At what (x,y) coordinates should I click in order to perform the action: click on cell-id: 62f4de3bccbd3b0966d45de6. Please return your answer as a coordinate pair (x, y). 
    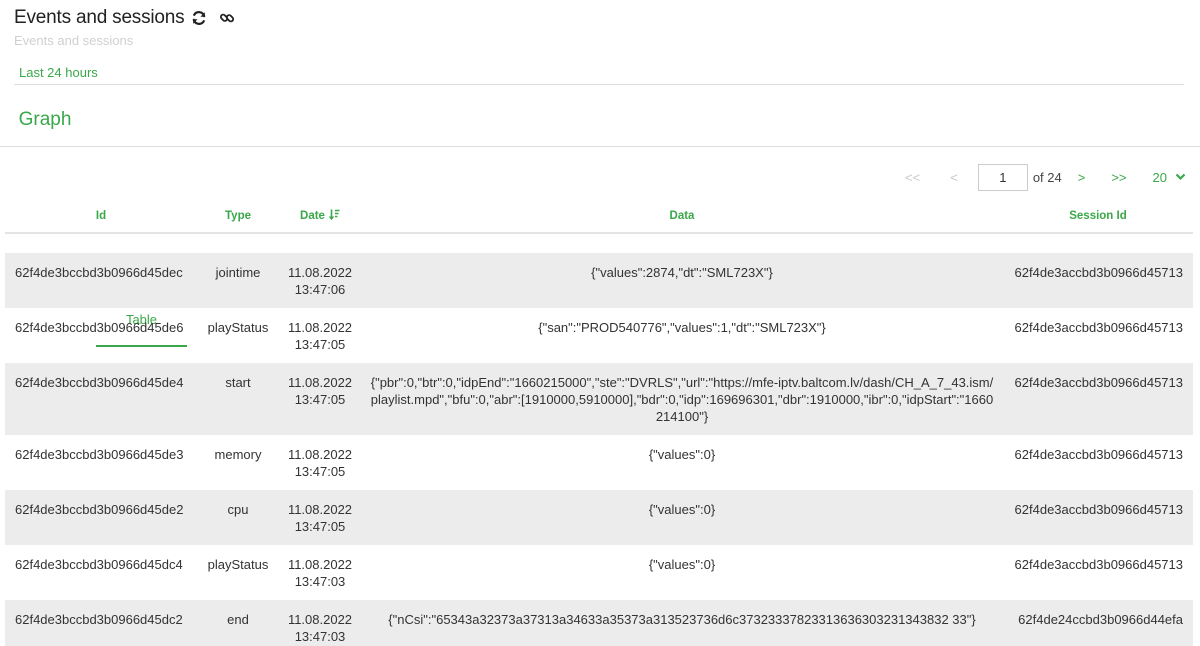
    Looking at the image, I should click on (99, 327).